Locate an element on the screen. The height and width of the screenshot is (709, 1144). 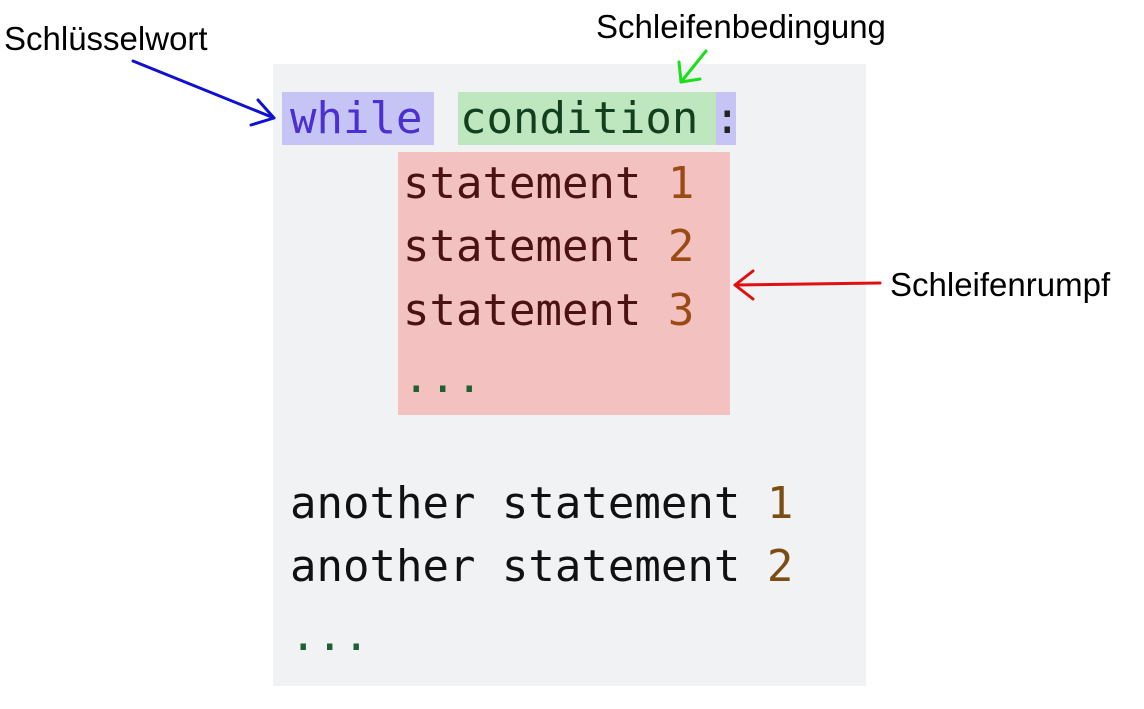
body-arrow is located at coordinates (807, 285).